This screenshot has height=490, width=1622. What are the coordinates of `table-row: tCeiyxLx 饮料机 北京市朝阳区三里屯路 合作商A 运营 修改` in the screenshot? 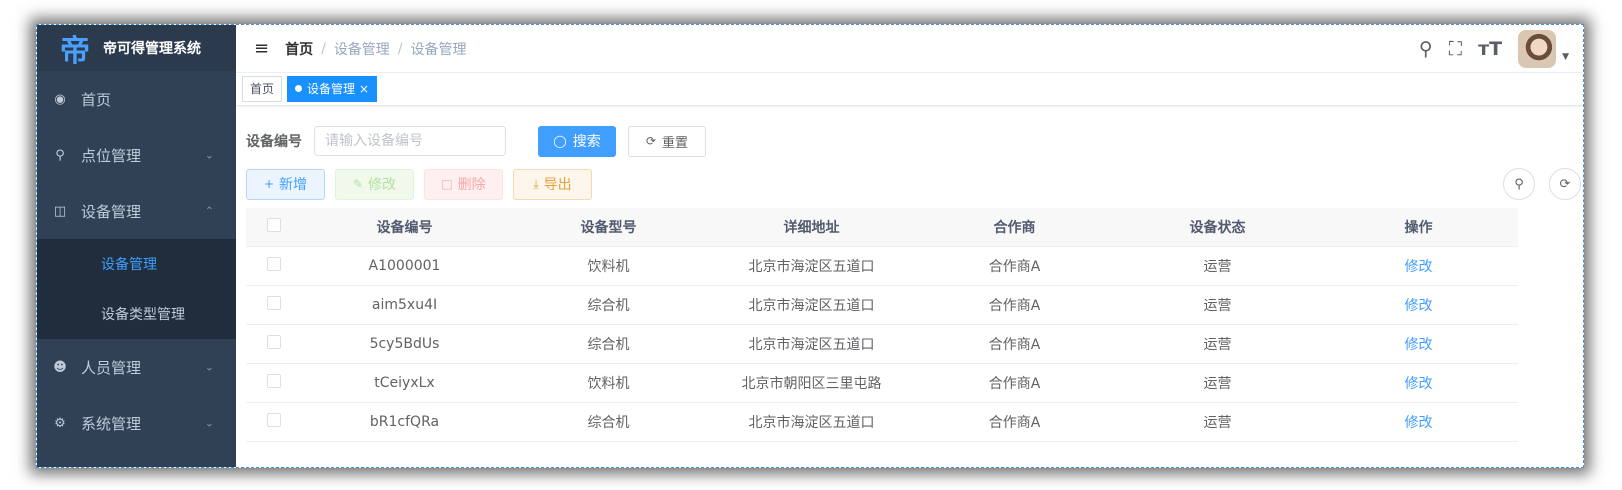 It's located at (882, 383).